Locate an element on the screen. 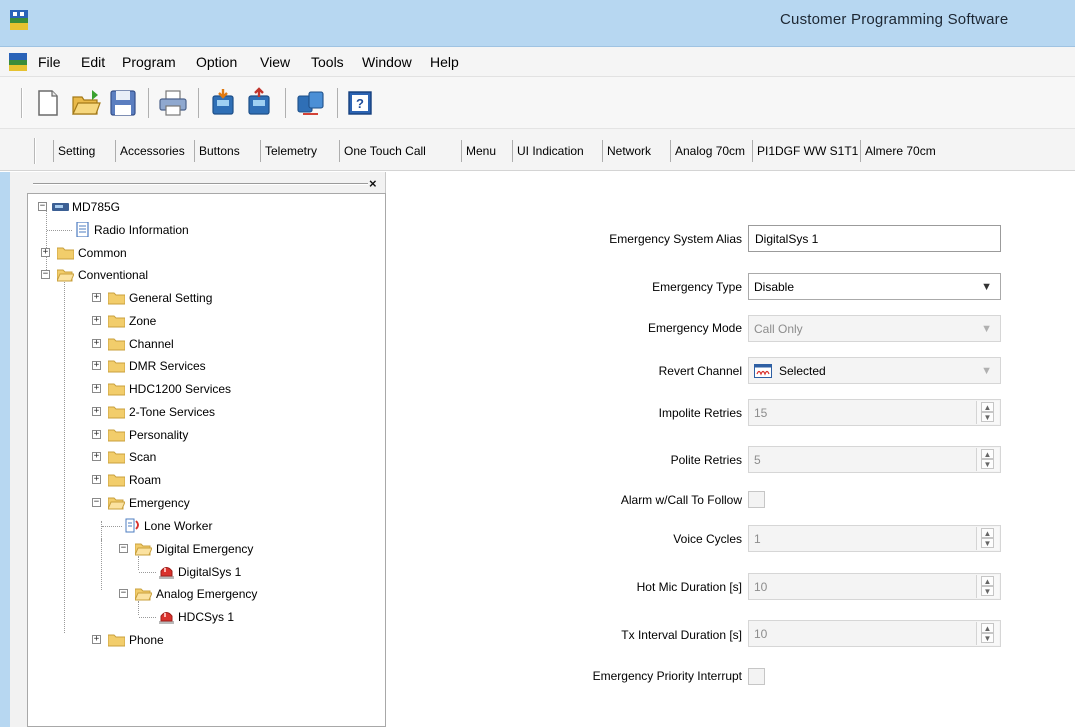 This screenshot has width=1075, height=727. app-icon is located at coordinates (19, 20).